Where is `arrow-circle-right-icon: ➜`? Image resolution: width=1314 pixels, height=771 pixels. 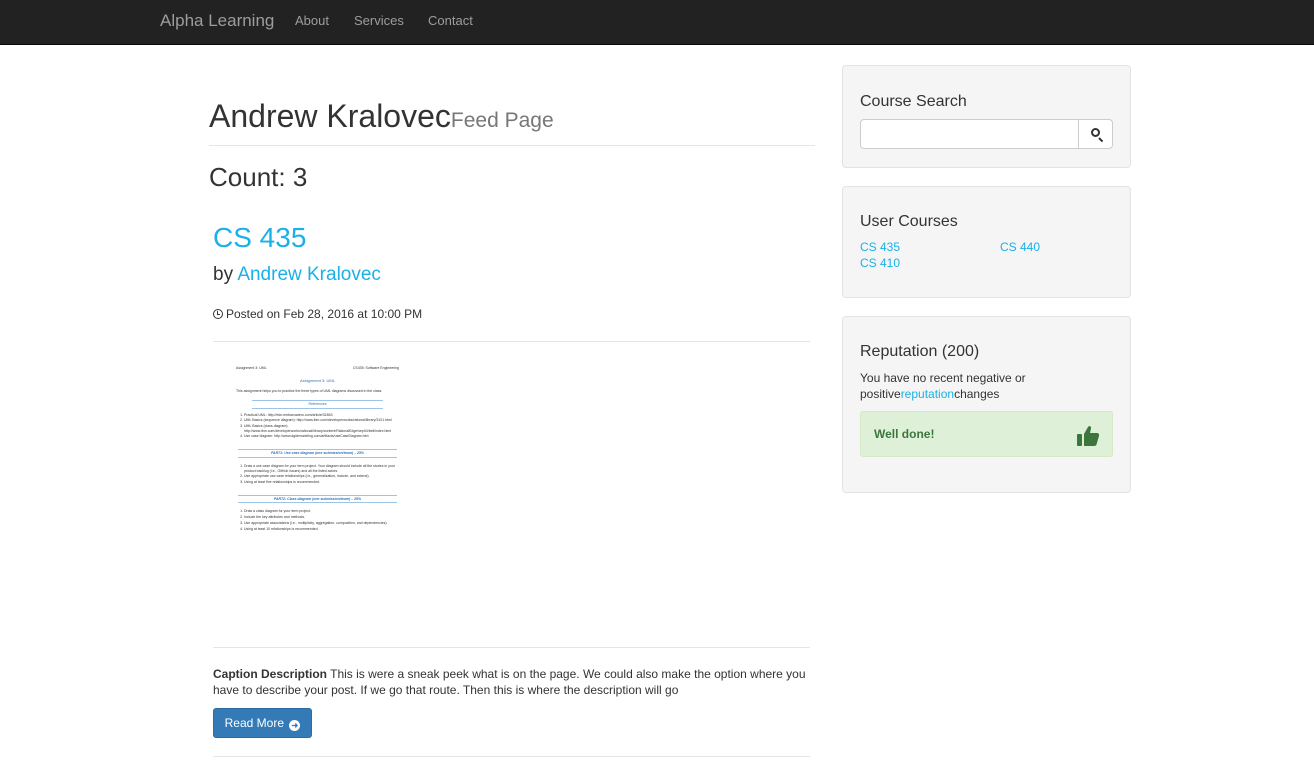
arrow-circle-right-icon: ➜ is located at coordinates (295, 725).